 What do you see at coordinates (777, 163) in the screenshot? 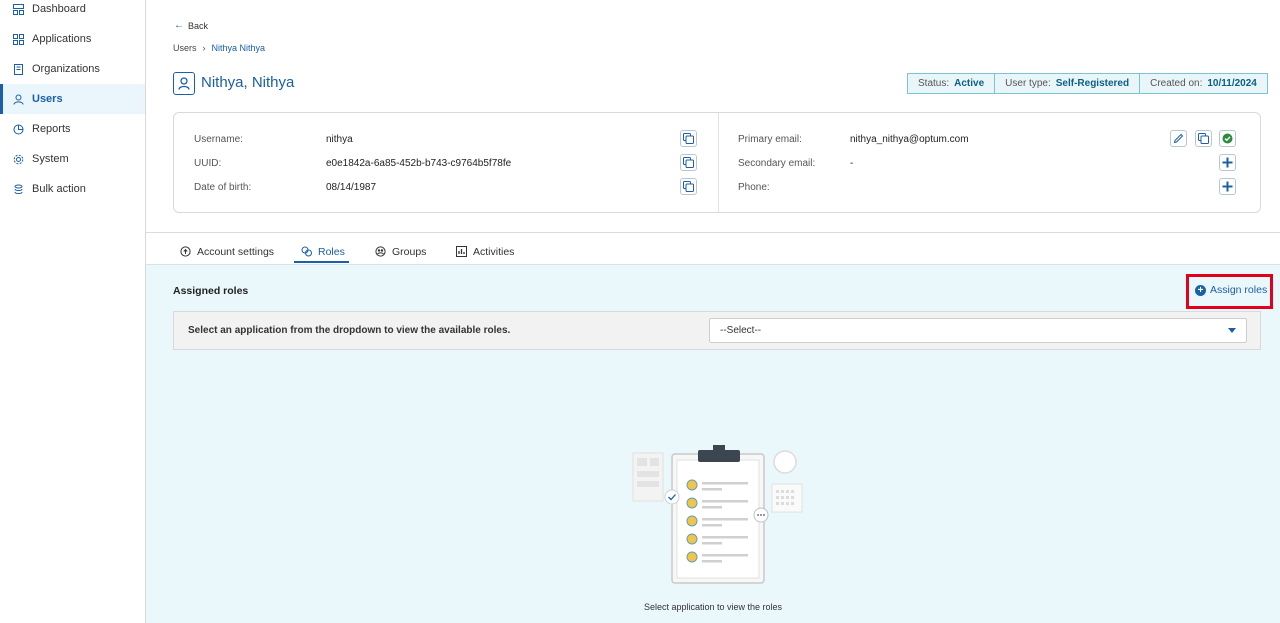
I see `secondary-email-label: Secondary email:` at bounding box center [777, 163].